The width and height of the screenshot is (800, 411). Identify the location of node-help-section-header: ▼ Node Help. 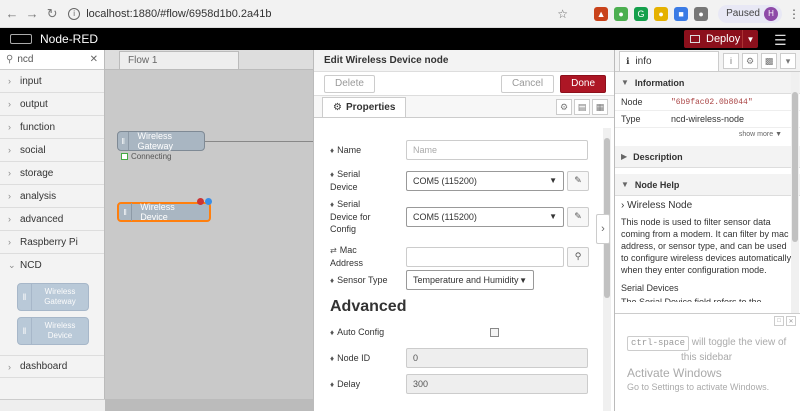
(707, 185).